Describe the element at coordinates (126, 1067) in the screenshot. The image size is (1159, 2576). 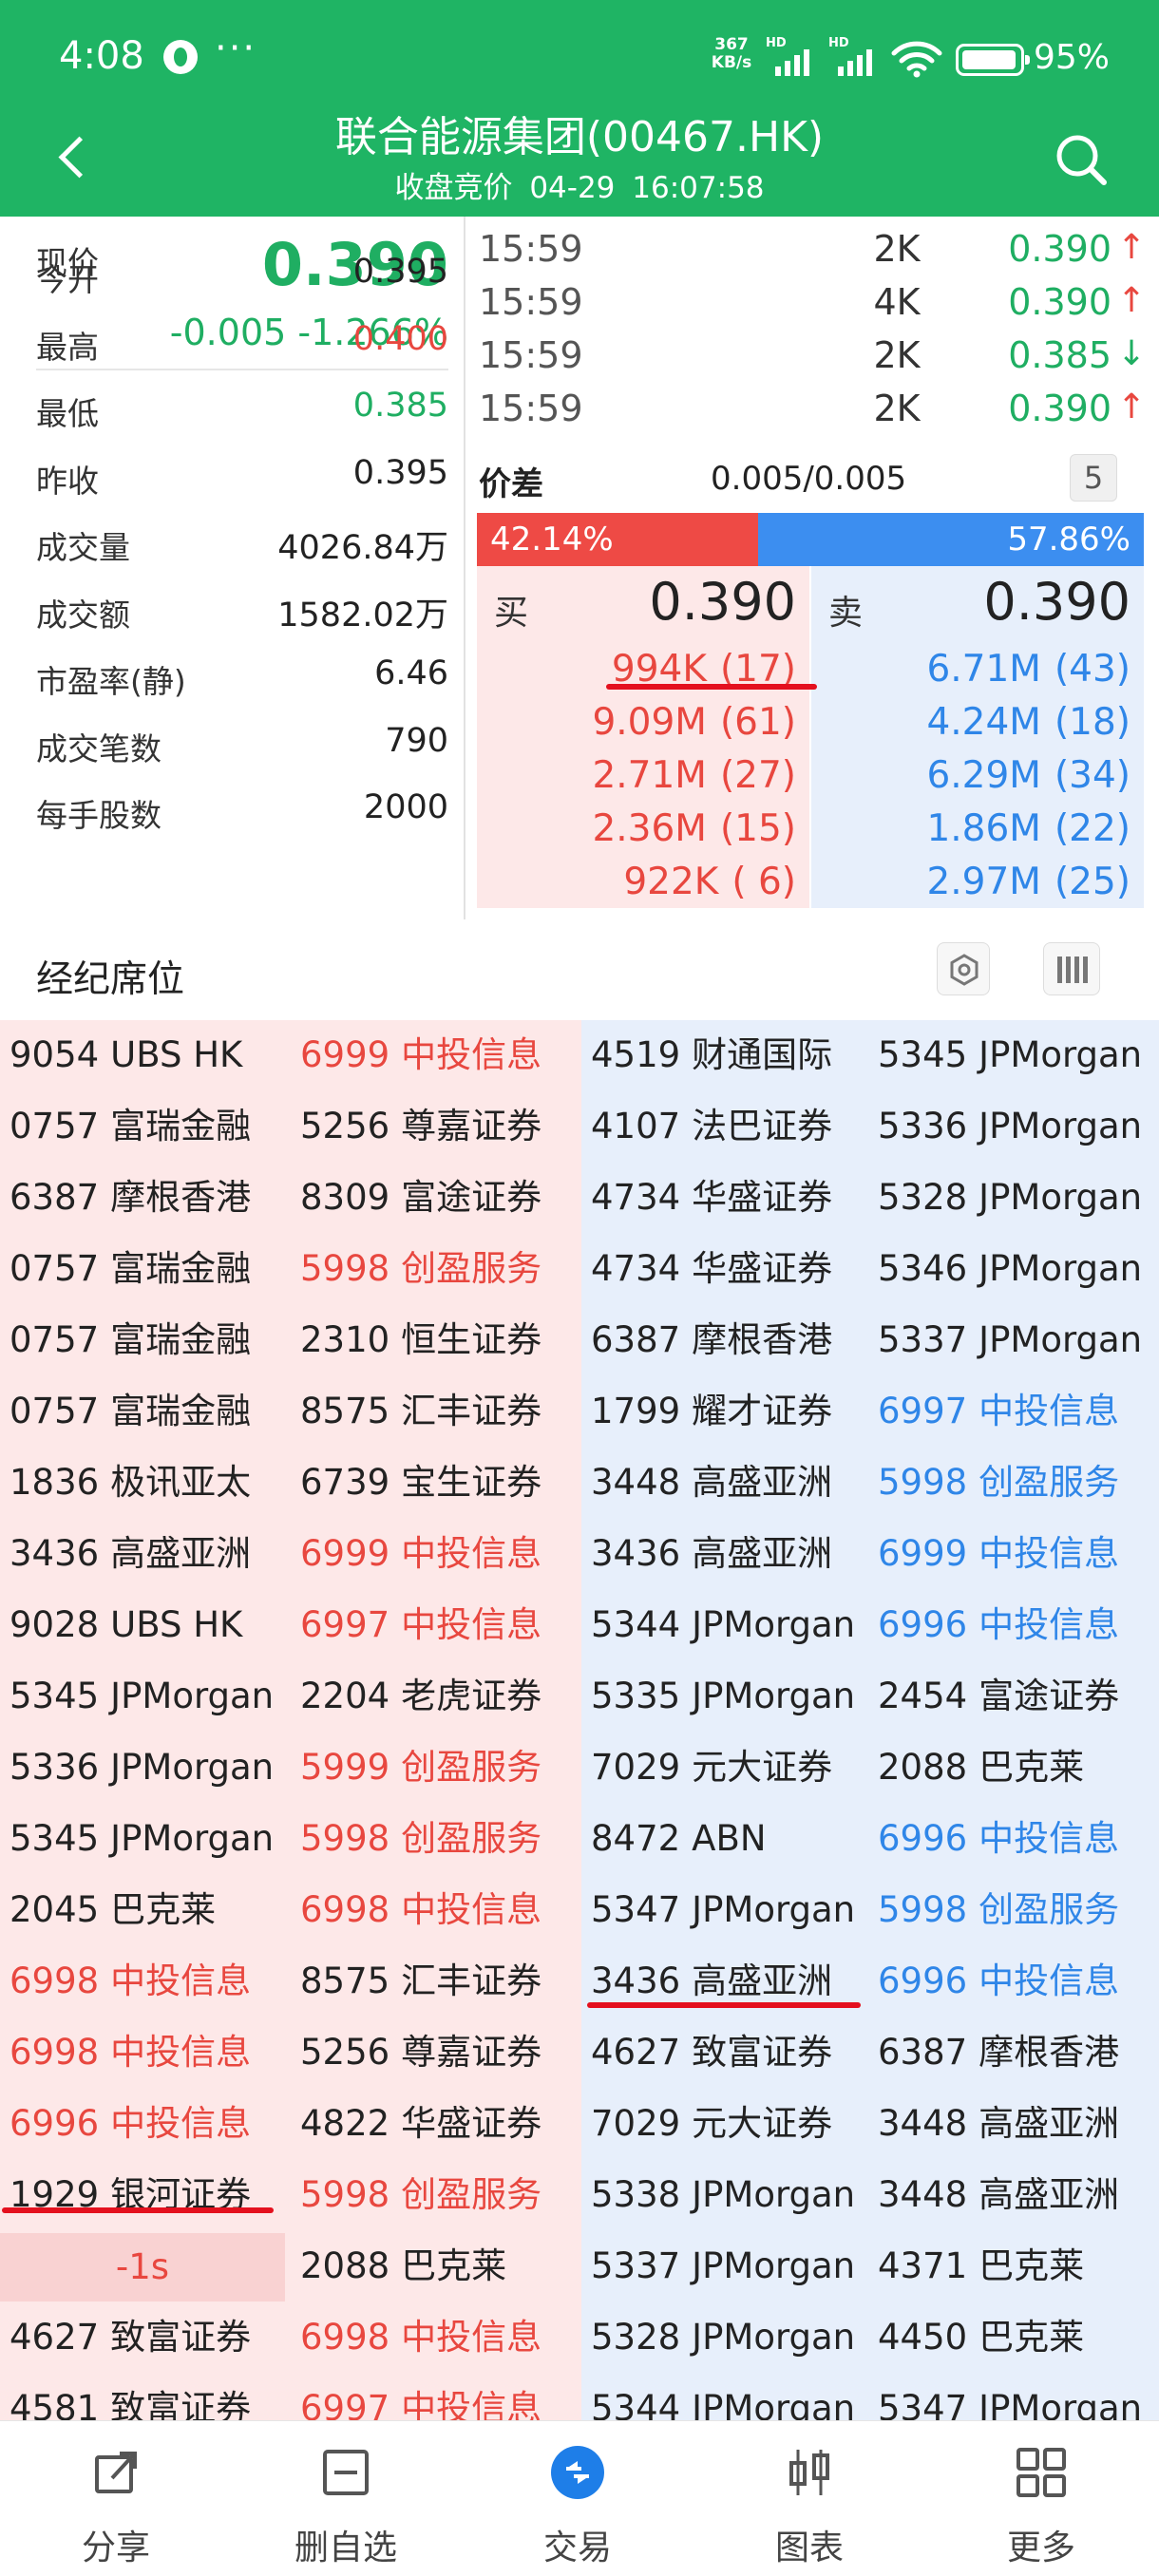
I see `broker-cell: 9054 UBS HK` at that location.